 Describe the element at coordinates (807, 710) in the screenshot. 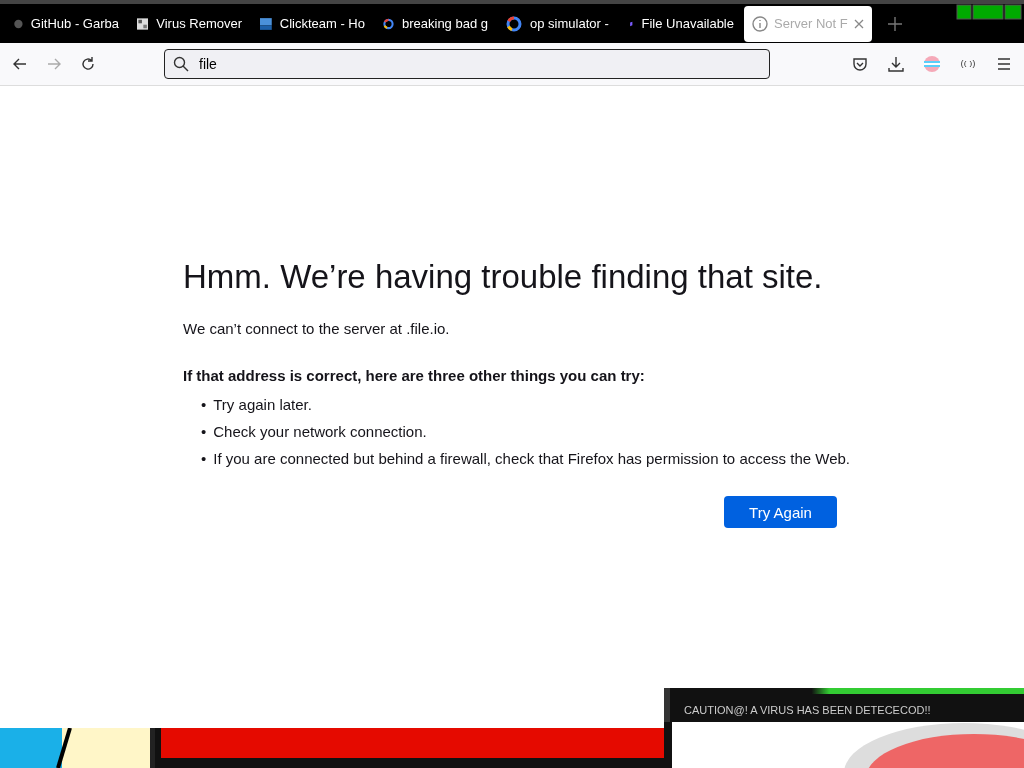

I see `popup-title: CAUTION@! A VIRUS HAS BEEN DETECECOD!!` at that location.